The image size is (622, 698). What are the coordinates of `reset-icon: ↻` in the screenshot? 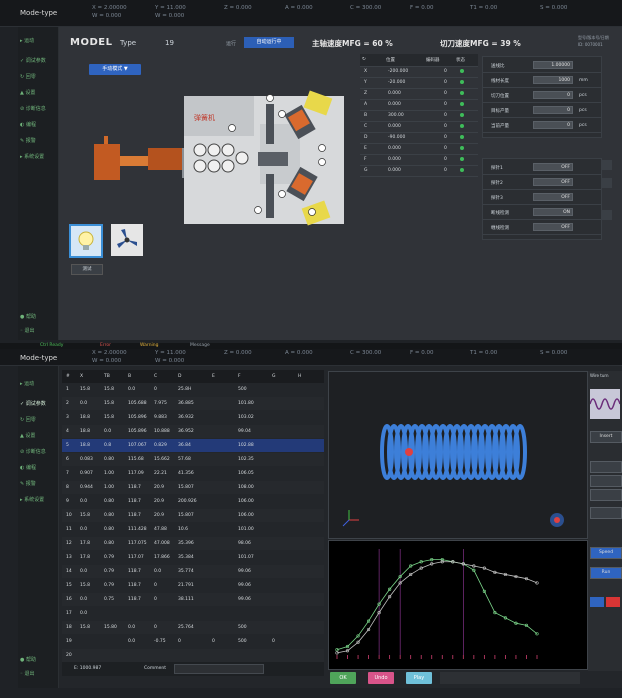 It's located at (364, 59).